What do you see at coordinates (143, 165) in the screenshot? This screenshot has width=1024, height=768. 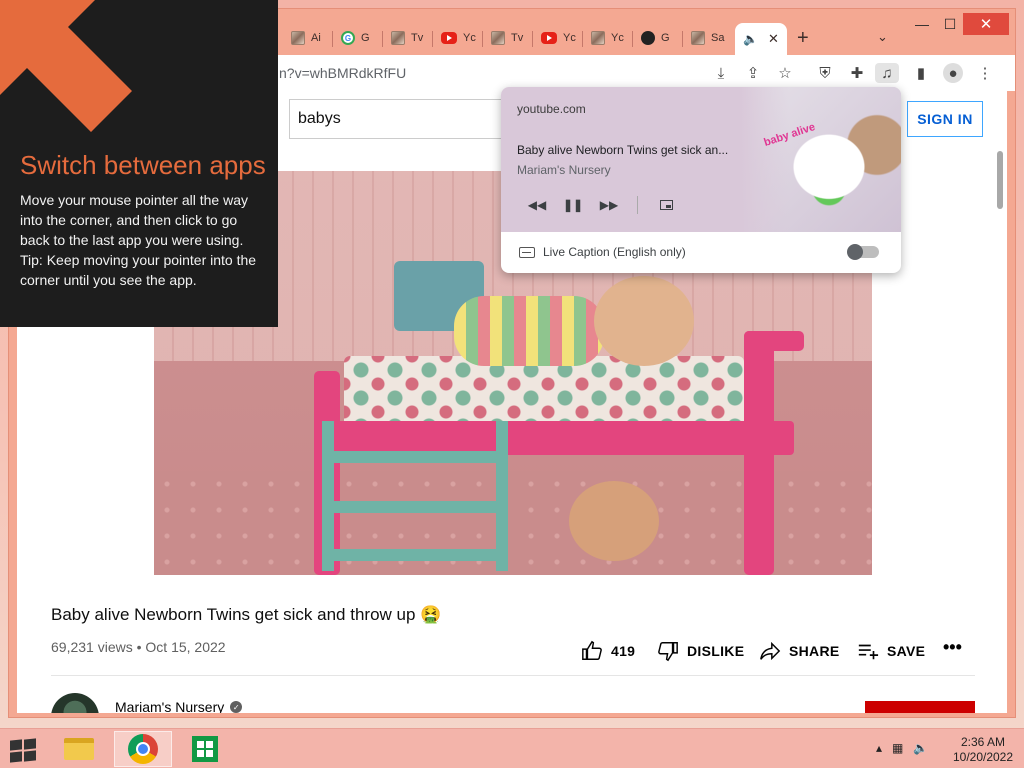 I see `hint-title: Switch between apps` at bounding box center [143, 165].